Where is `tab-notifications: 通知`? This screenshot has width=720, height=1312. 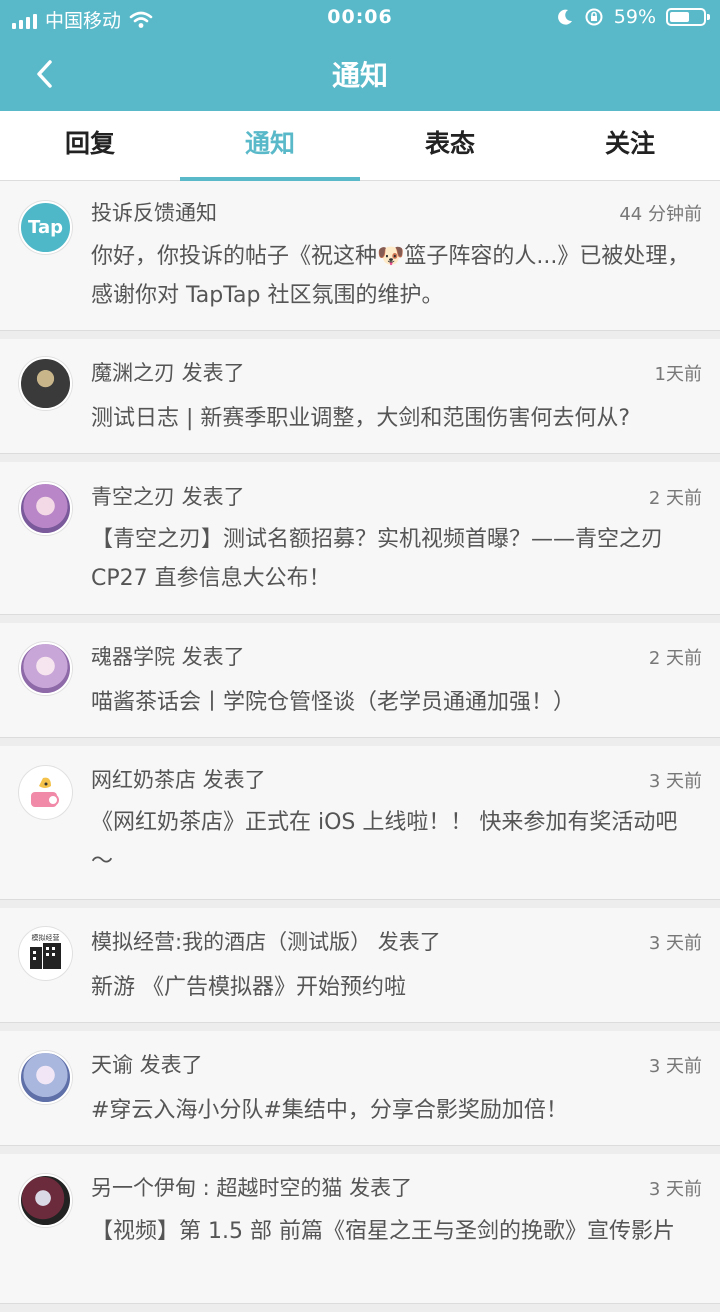 tab-notifications: 通知 is located at coordinates (270, 146).